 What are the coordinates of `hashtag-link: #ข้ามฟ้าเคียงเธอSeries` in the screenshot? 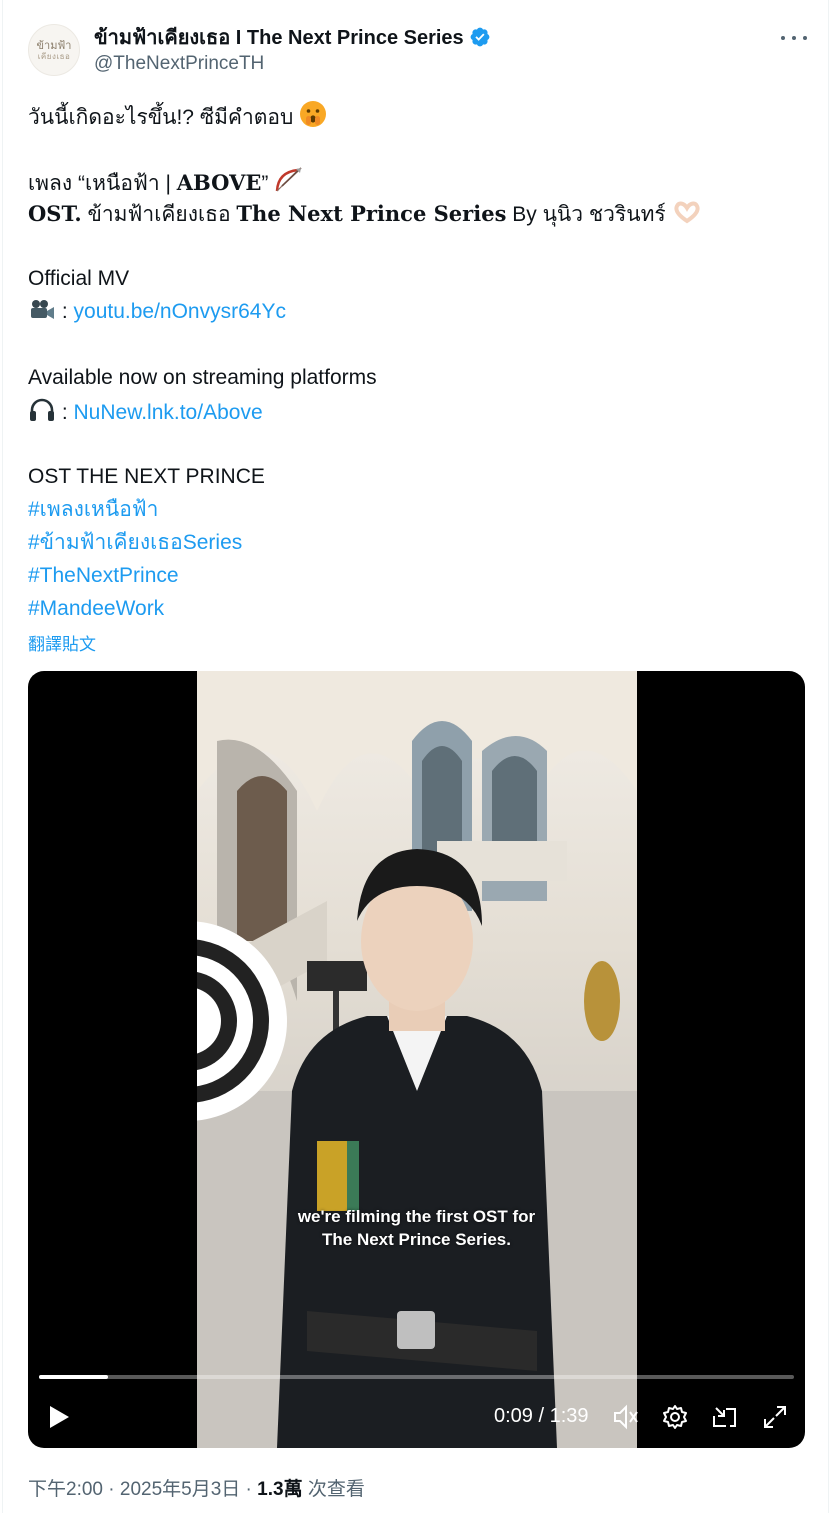 It's located at (135, 543).